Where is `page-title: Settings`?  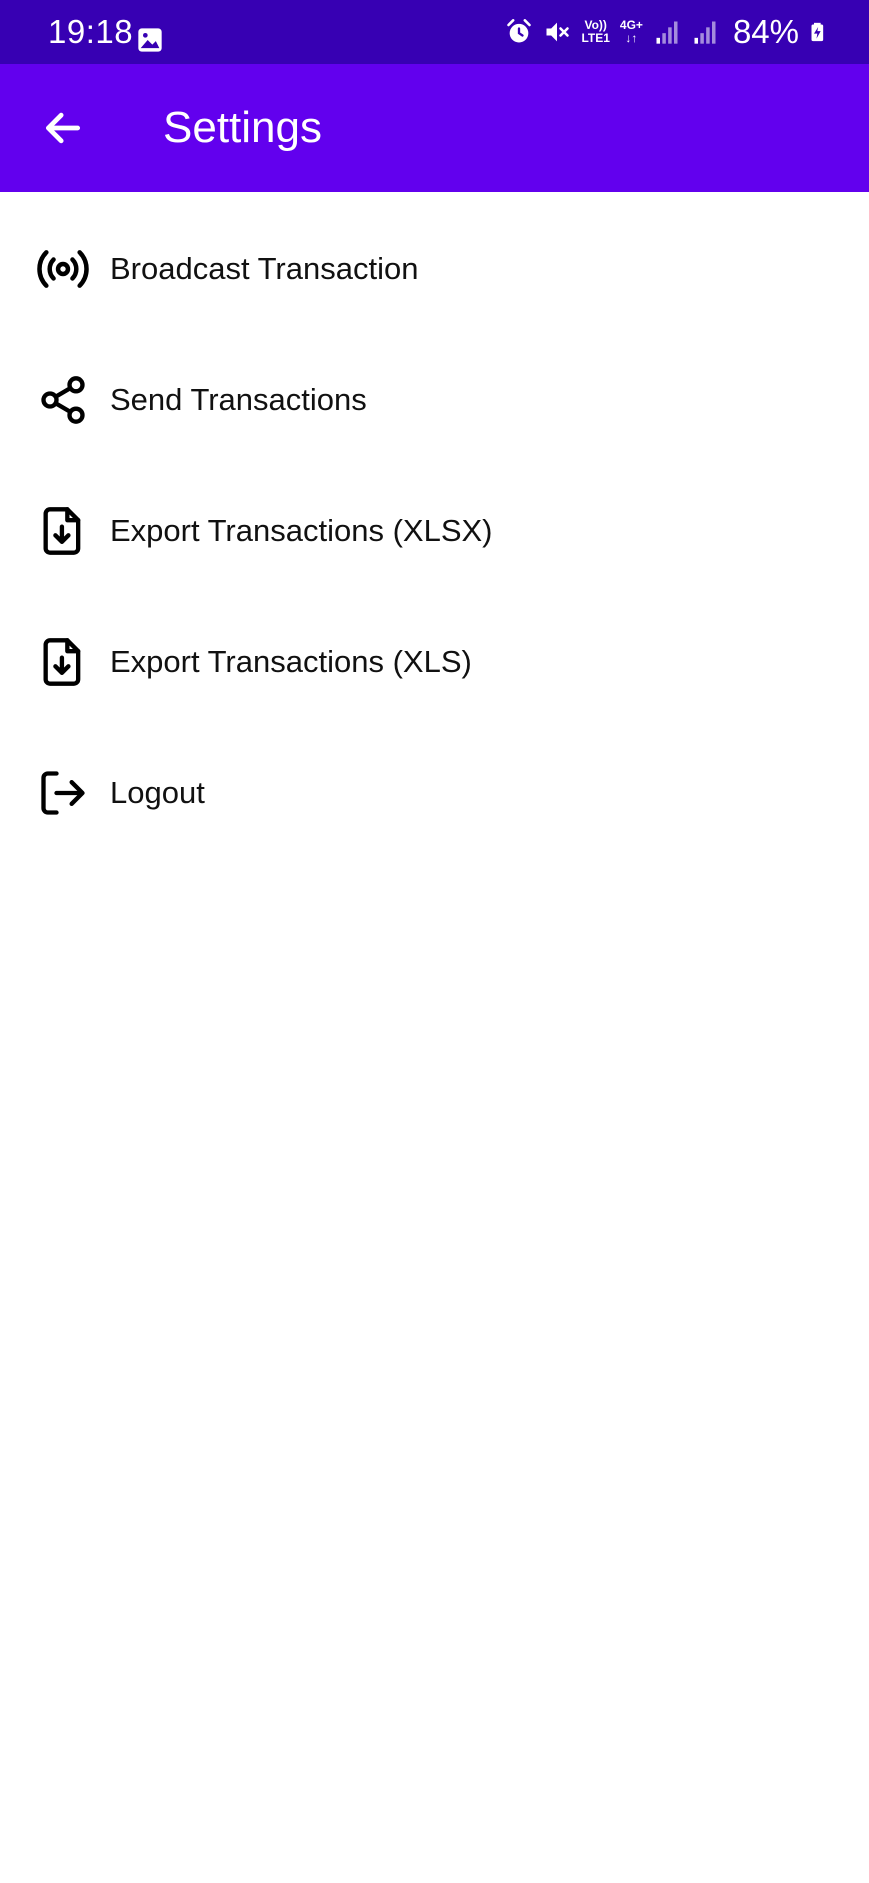 page-title: Settings is located at coordinates (242, 127).